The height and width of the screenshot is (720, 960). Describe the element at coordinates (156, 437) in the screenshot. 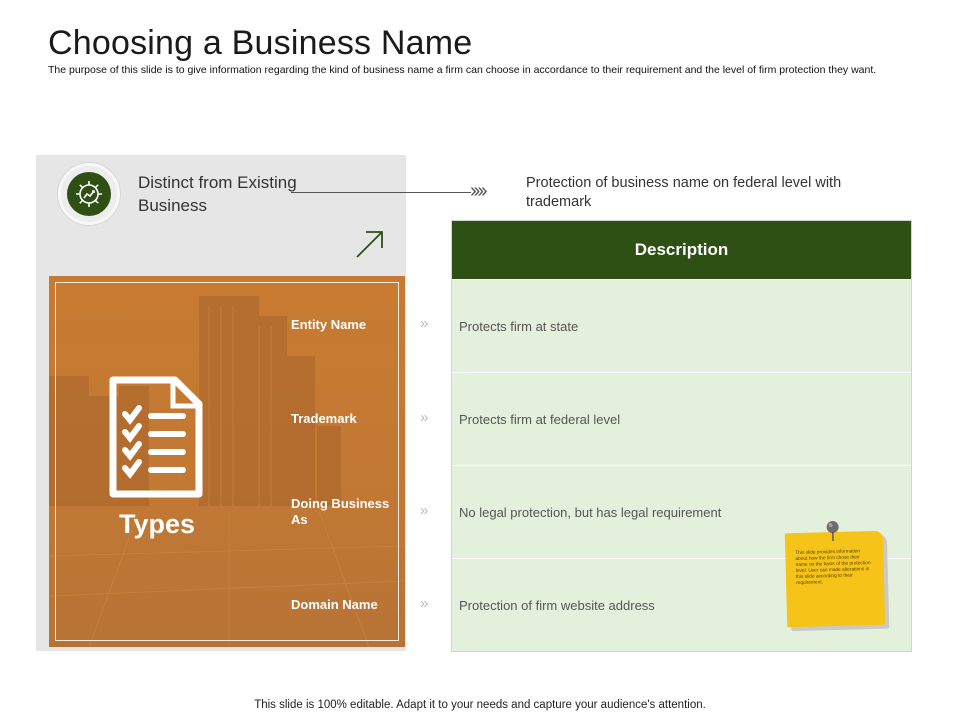

I see `checklist-document-icon` at that location.